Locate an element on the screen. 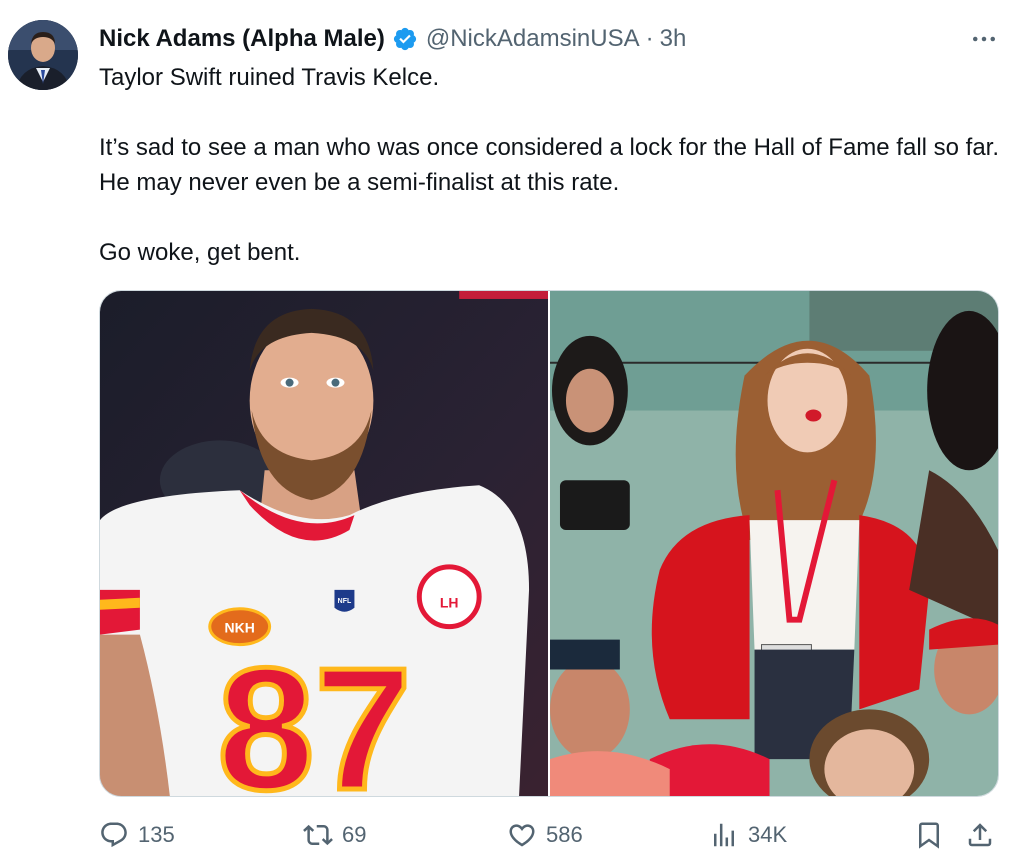  views-count: 34K is located at coordinates (768, 834).